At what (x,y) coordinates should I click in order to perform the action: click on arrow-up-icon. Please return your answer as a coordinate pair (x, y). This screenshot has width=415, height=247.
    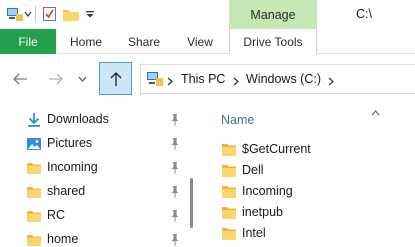
    Looking at the image, I should click on (115, 78).